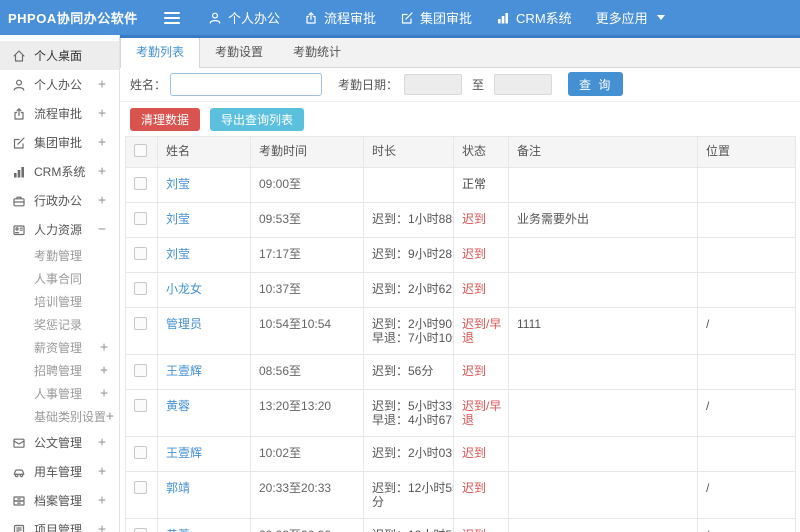 This screenshot has width=800, height=532. I want to click on topnav-item-流程审批: 流程审批, so click(340, 17).